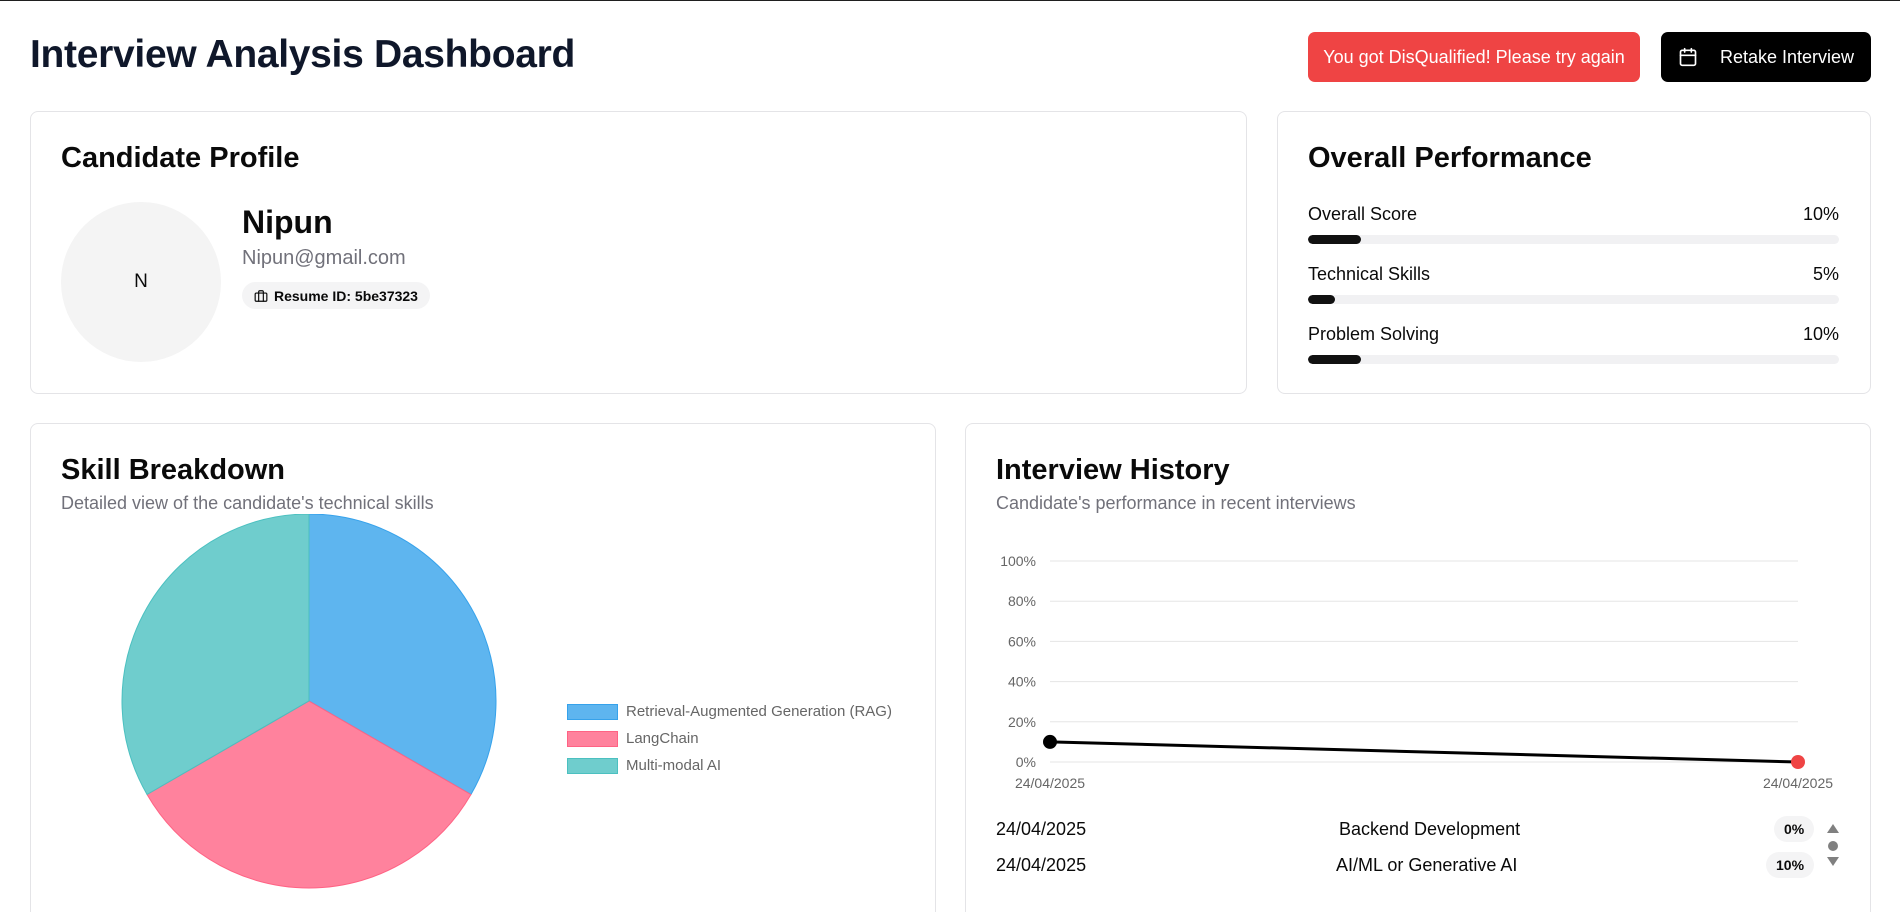  Describe the element at coordinates (1833, 828) in the screenshot. I see `scroll-up-arrow` at that location.